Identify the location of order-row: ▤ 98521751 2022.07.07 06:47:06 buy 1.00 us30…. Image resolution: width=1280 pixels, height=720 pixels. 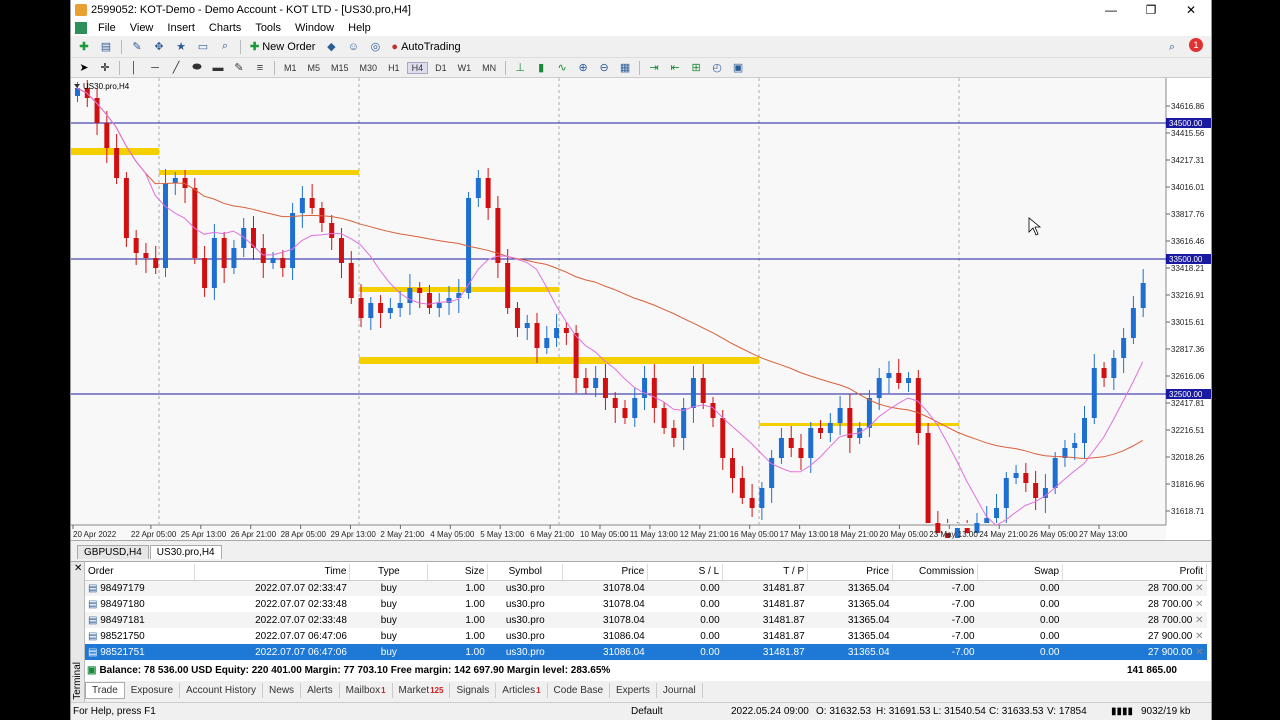
(646, 652).